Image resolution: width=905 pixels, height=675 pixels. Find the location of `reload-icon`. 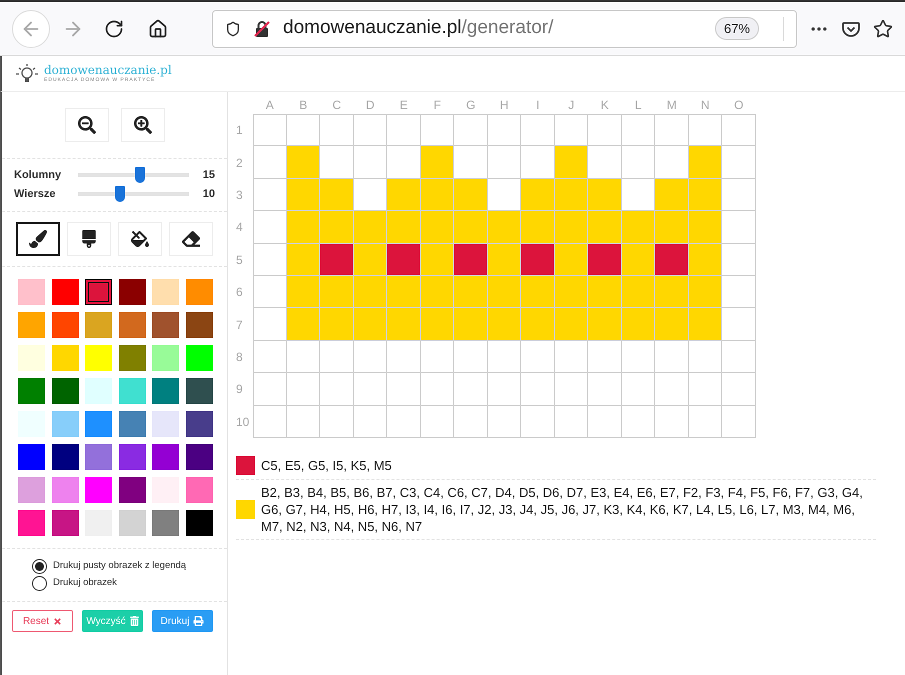

reload-icon is located at coordinates (114, 28).